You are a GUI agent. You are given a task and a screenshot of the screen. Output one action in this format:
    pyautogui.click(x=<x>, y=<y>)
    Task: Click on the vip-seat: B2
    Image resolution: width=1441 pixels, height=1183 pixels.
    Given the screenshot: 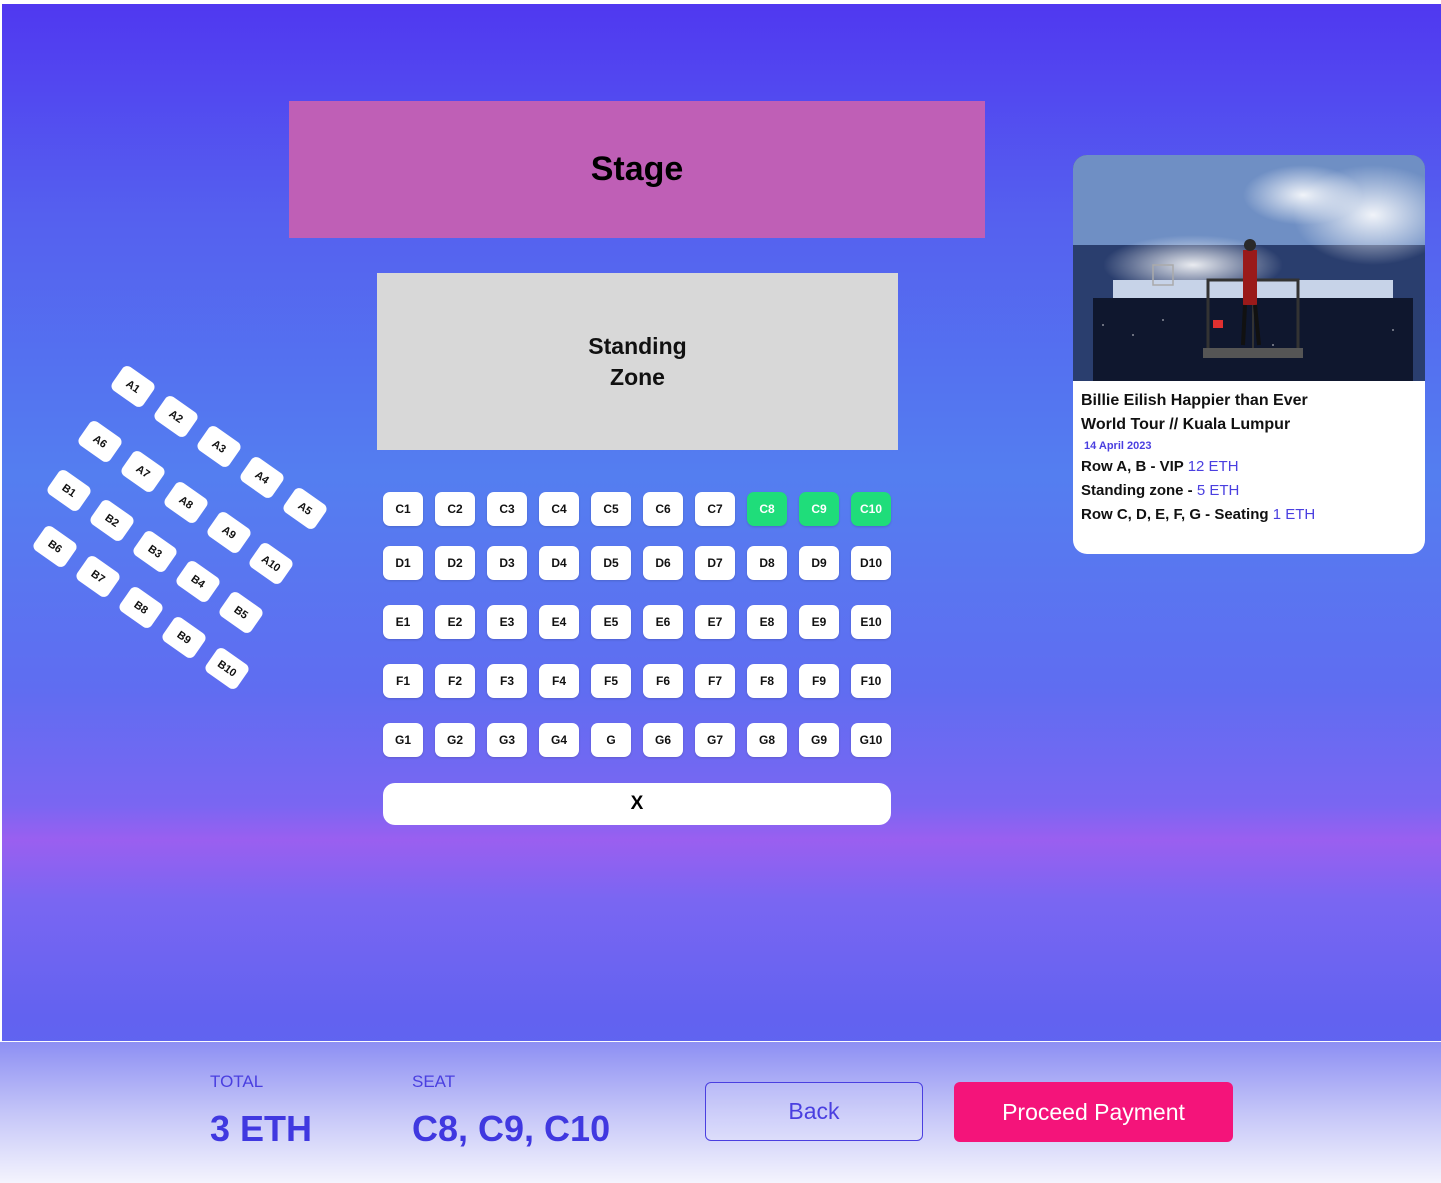 What is the action you would take?
    pyautogui.click(x=112, y=520)
    